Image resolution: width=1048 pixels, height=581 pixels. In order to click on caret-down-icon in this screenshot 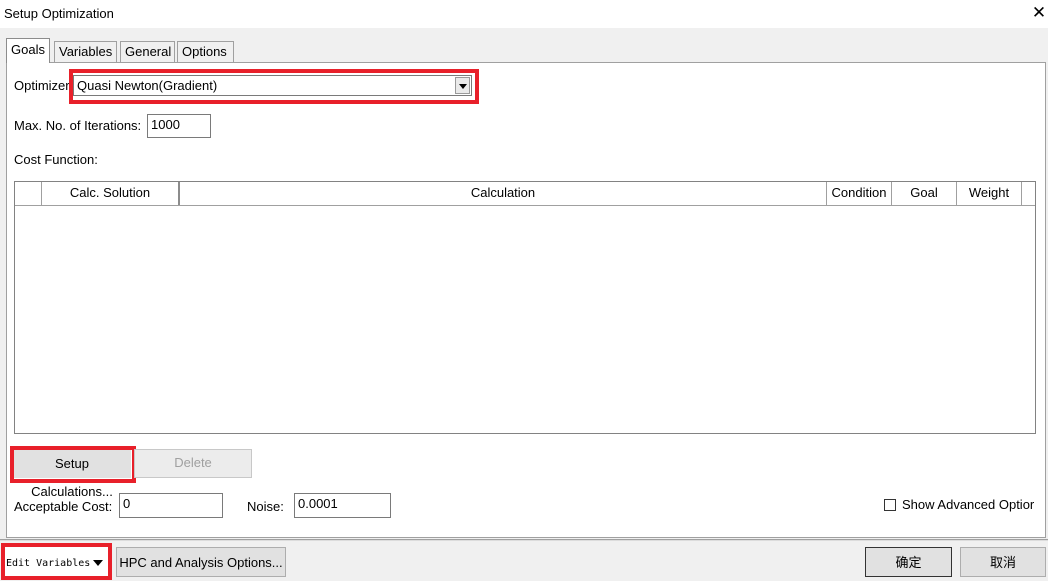, I will do `click(98, 562)`.